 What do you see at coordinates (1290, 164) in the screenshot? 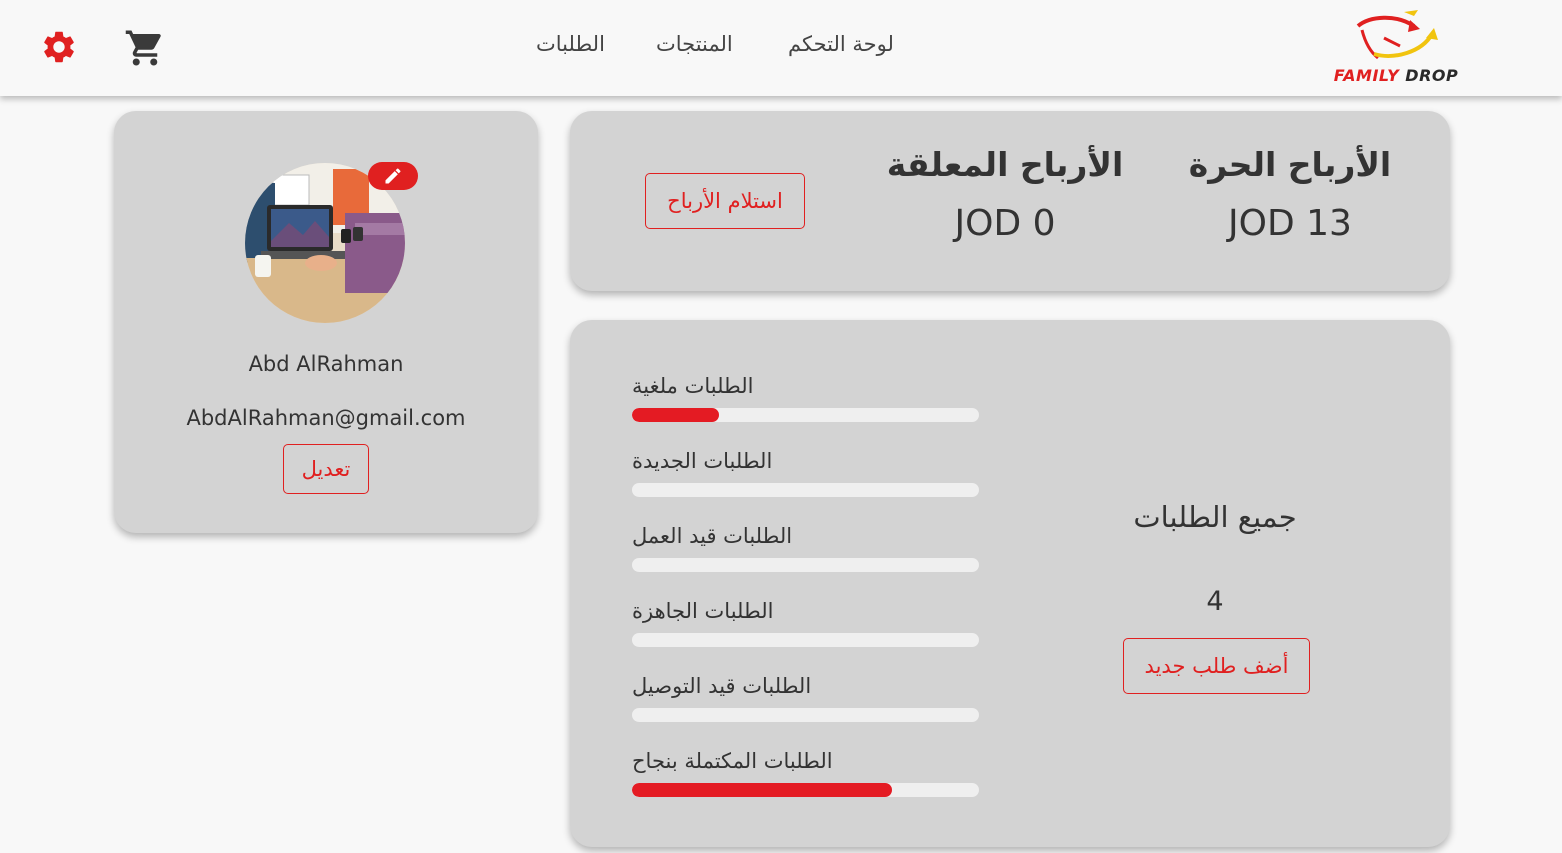
I see `free-earnings-title: الأرباح الحرة` at bounding box center [1290, 164].